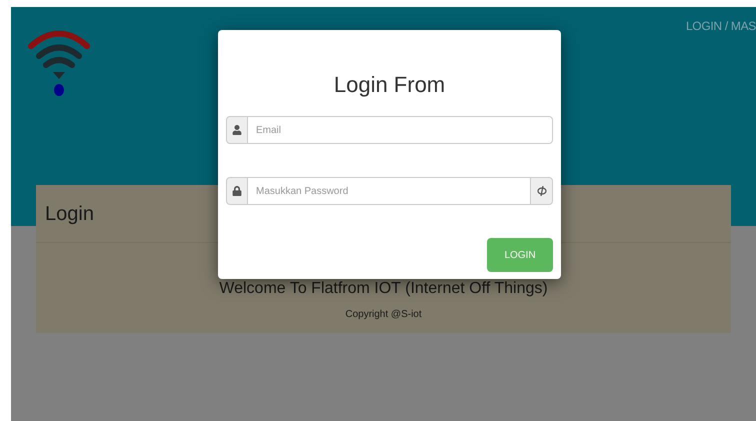 This screenshot has height=421, width=756. Describe the element at coordinates (541, 191) in the screenshot. I see `eye-toggle-icon` at that location.